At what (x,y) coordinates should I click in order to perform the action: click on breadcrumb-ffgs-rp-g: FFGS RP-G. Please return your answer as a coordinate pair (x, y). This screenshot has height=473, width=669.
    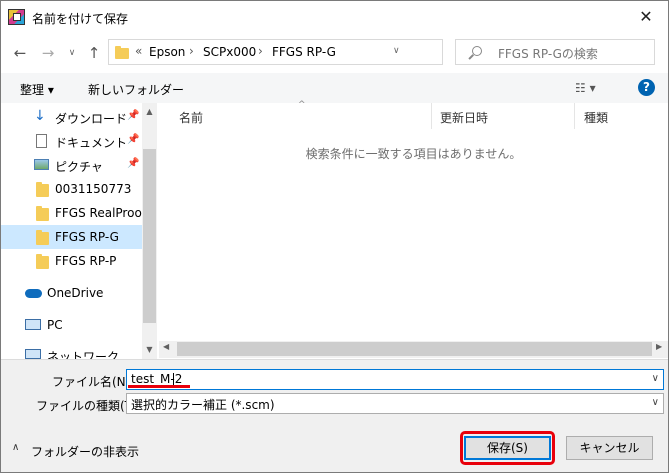
    Looking at the image, I should click on (304, 52).